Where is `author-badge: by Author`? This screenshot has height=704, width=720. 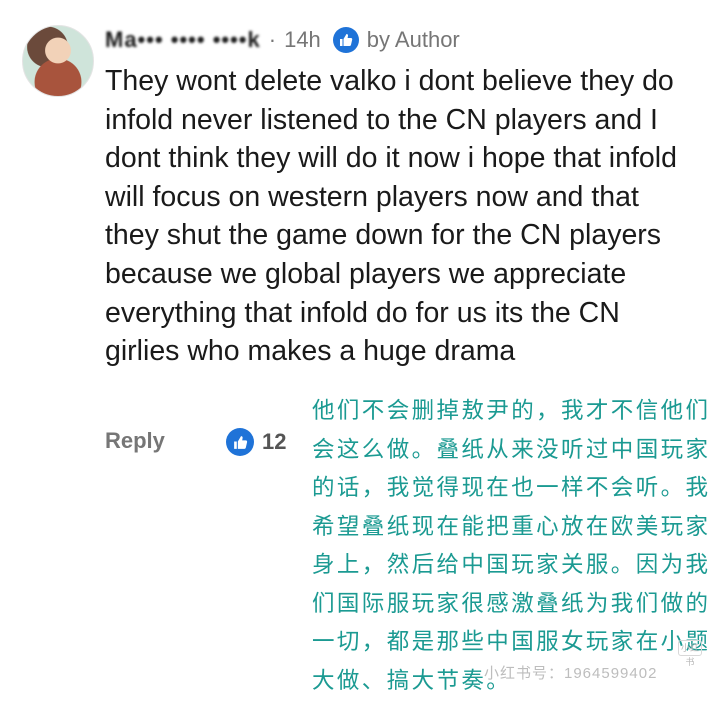 author-badge: by Author is located at coordinates (413, 39).